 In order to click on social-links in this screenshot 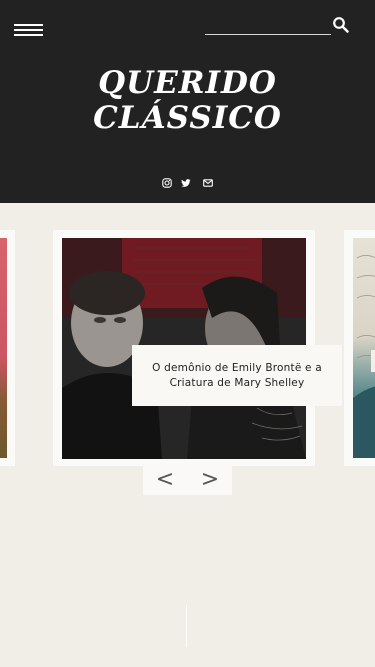, I will do `click(188, 183)`.